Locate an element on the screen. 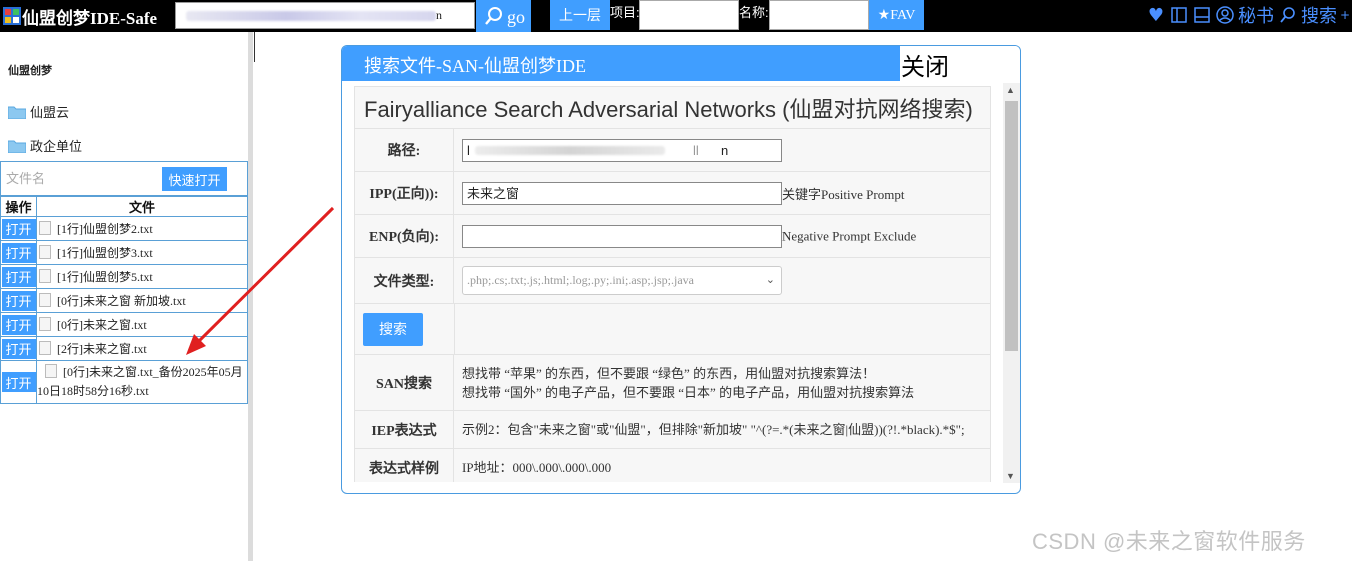 The width and height of the screenshot is (1352, 561). sidebar-resize-handle is located at coordinates (250, 296).